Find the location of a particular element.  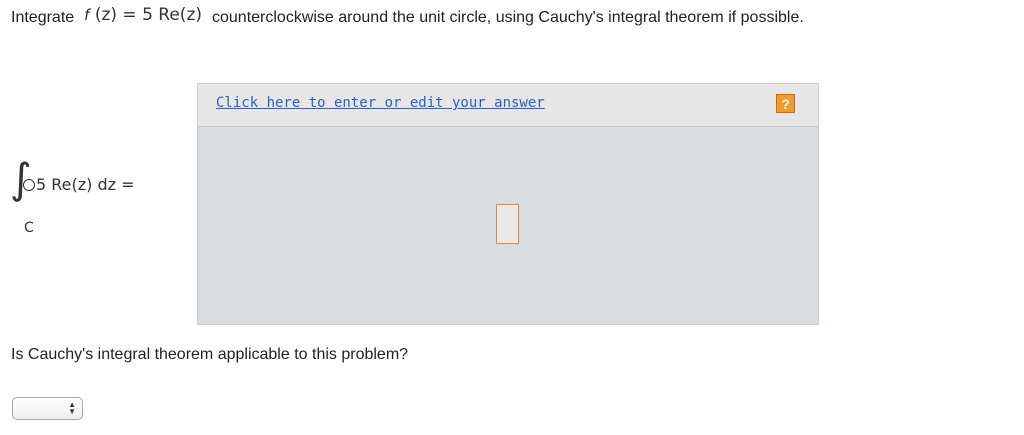

arrow-down-icon: ▼ is located at coordinates (72, 411).